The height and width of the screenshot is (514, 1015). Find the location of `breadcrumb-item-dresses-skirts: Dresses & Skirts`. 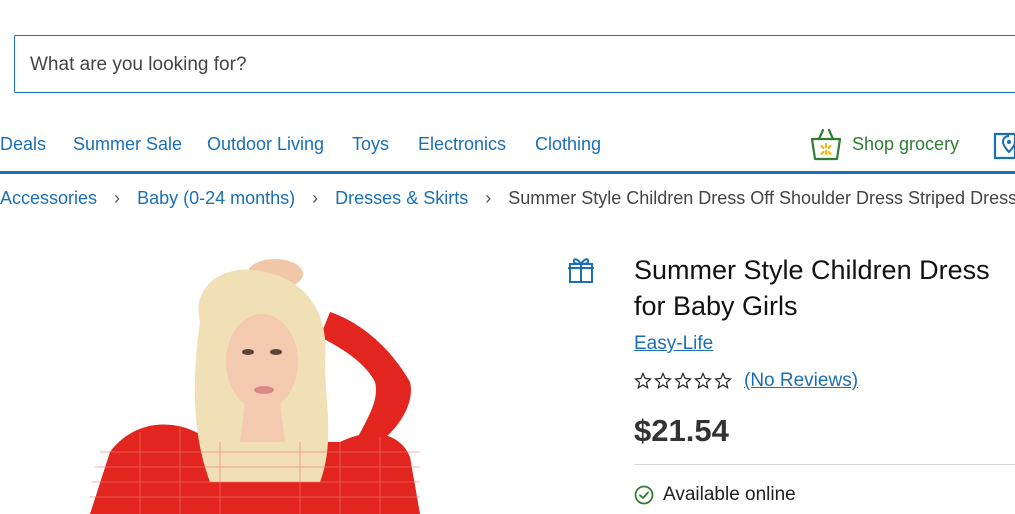

breadcrumb-item-dresses-skirts: Dresses & Skirts is located at coordinates (401, 198).